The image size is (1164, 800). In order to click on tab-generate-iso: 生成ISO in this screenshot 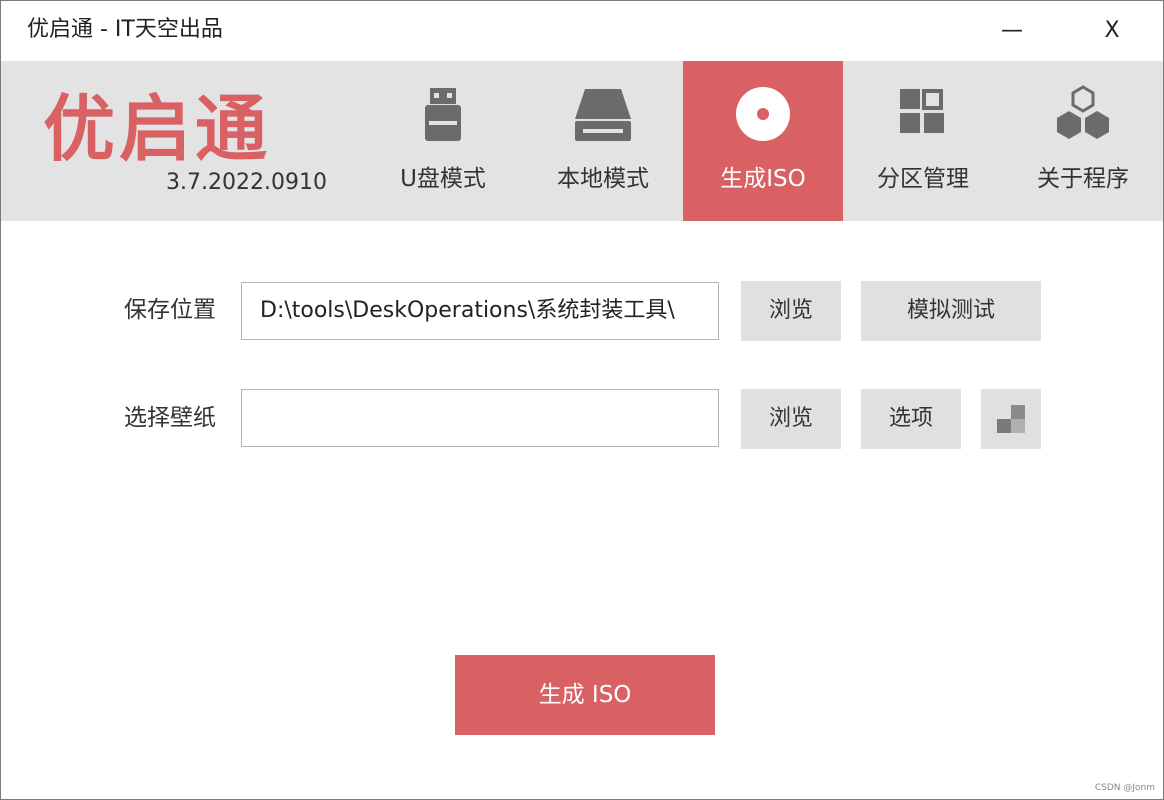, I will do `click(763, 141)`.